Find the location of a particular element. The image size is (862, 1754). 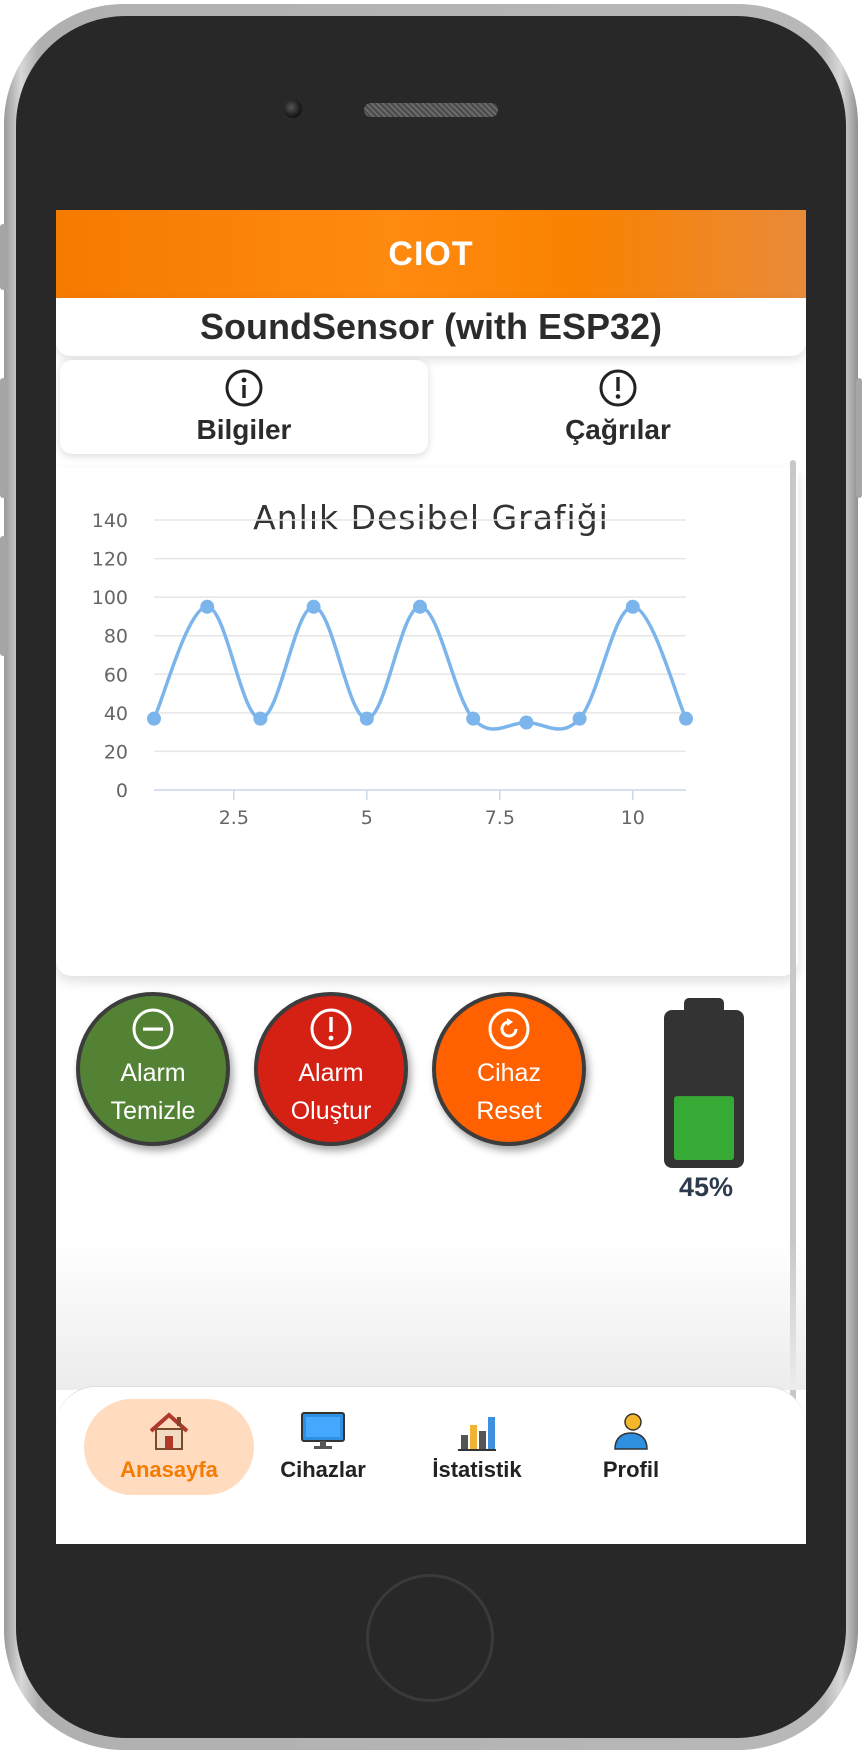

nav-devices: Cihazlar is located at coordinates (323, 1447).